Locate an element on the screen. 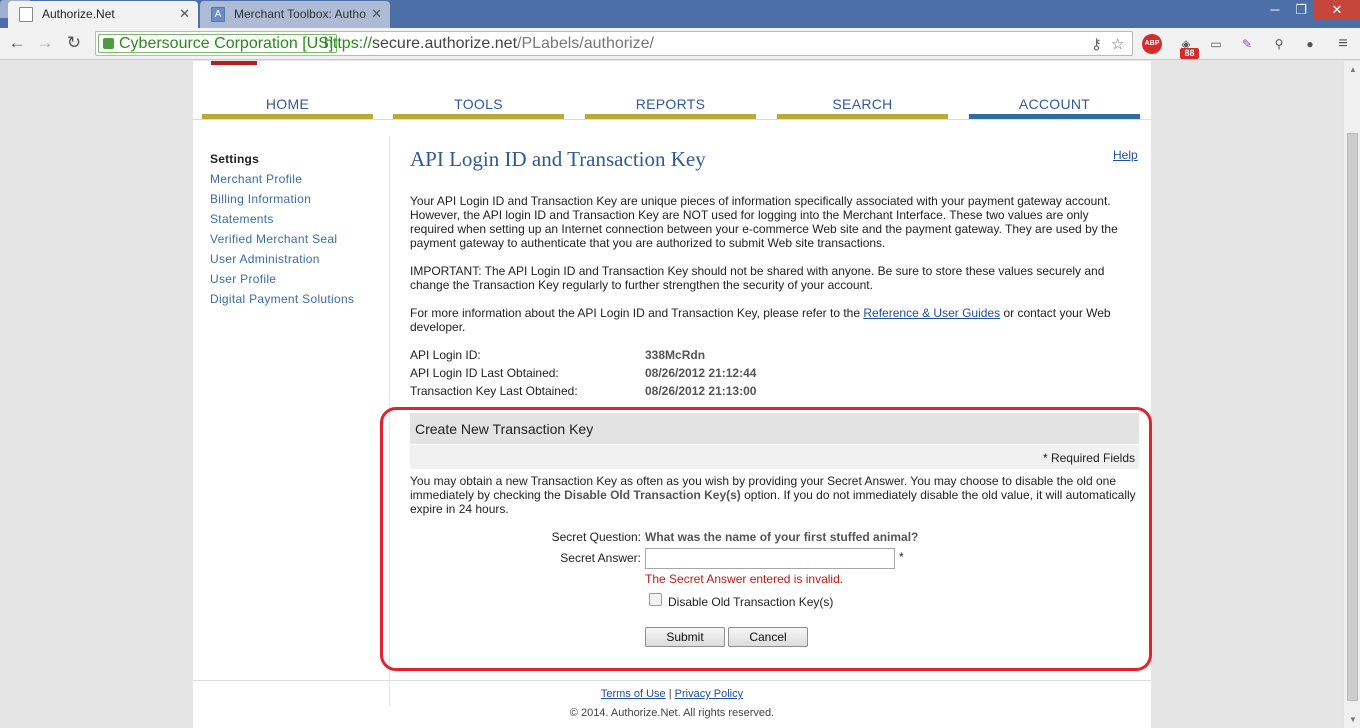 This screenshot has width=1360, height=728. cast-icon: ▭ is located at coordinates (1216, 44).